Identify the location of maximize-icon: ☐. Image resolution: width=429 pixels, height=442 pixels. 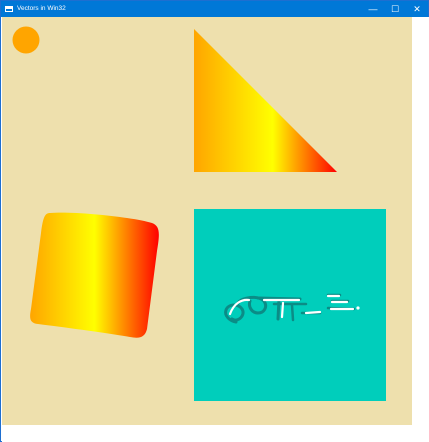
(395, 8).